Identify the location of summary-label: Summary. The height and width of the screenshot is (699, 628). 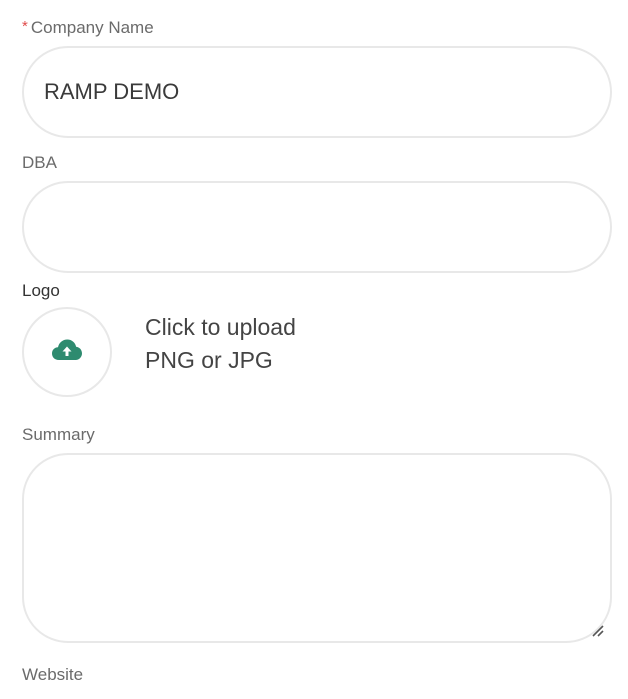
(58, 434).